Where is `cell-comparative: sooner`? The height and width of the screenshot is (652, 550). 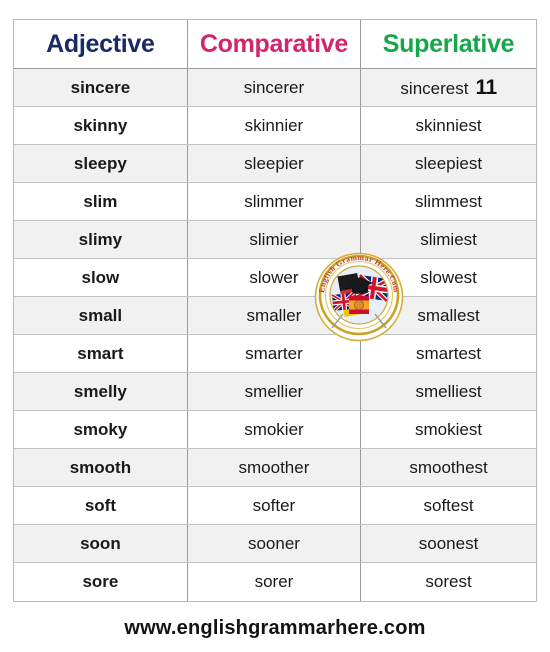 cell-comparative: sooner is located at coordinates (274, 543).